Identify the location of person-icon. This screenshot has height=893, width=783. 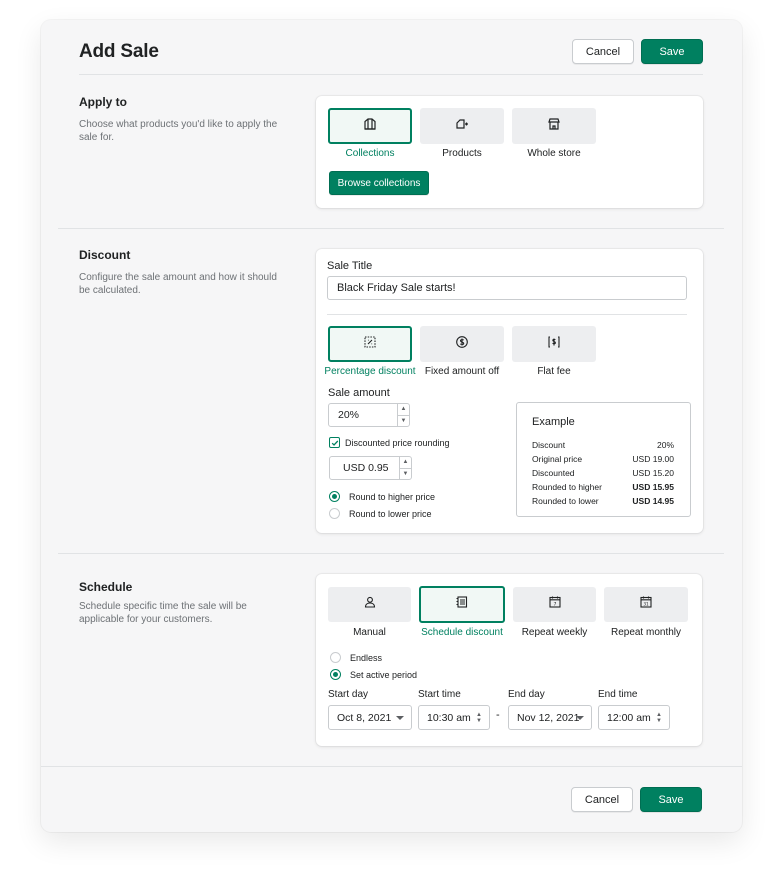
(370, 604).